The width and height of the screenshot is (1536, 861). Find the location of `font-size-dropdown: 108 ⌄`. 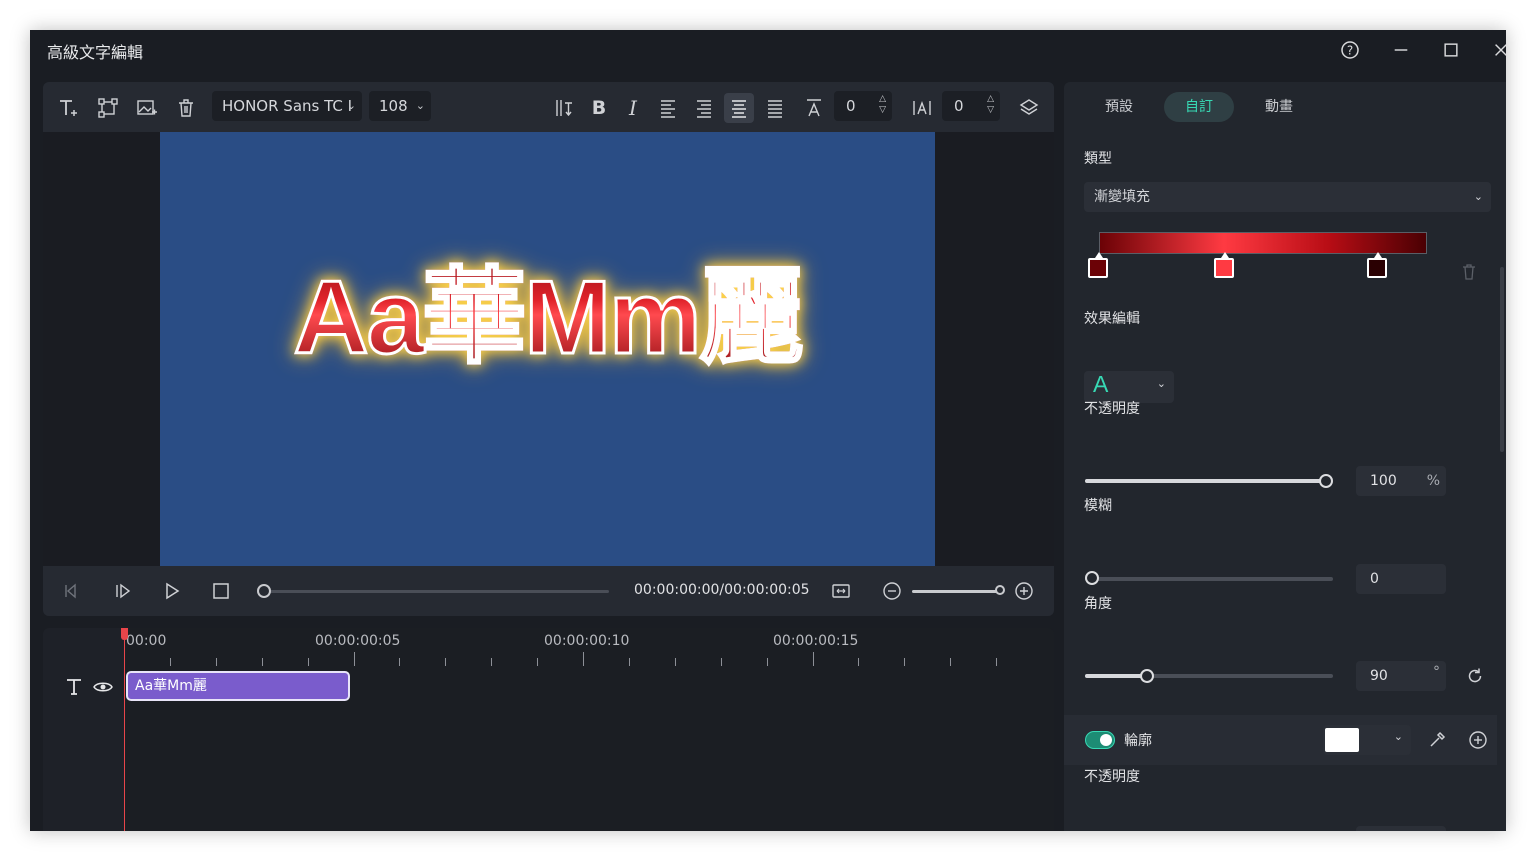

font-size-dropdown: 108 ⌄ is located at coordinates (400, 106).